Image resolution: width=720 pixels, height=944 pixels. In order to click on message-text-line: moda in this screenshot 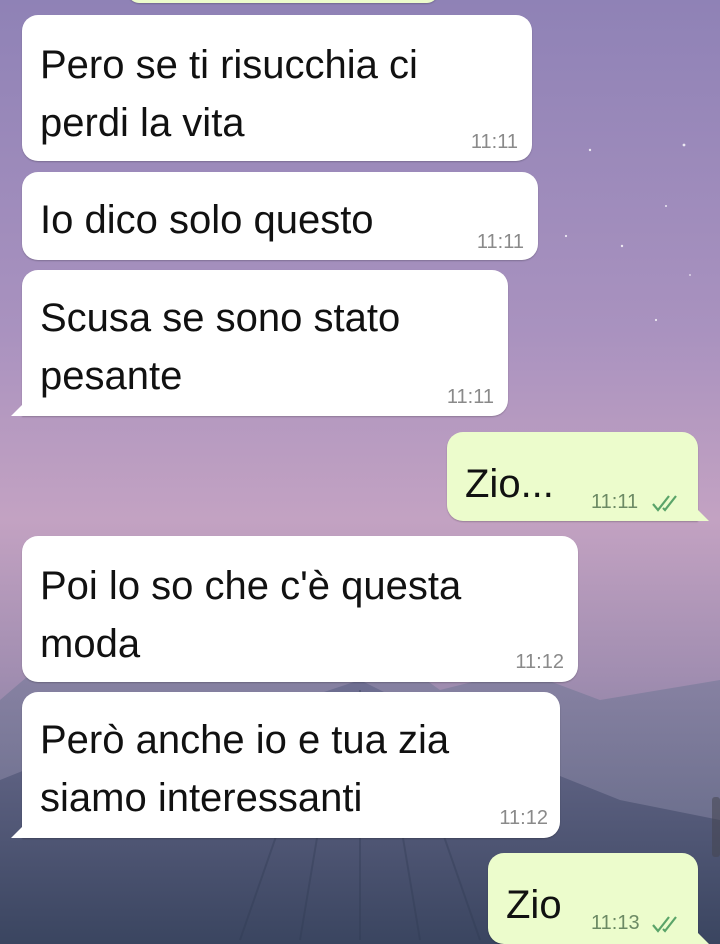, I will do `click(90, 644)`.